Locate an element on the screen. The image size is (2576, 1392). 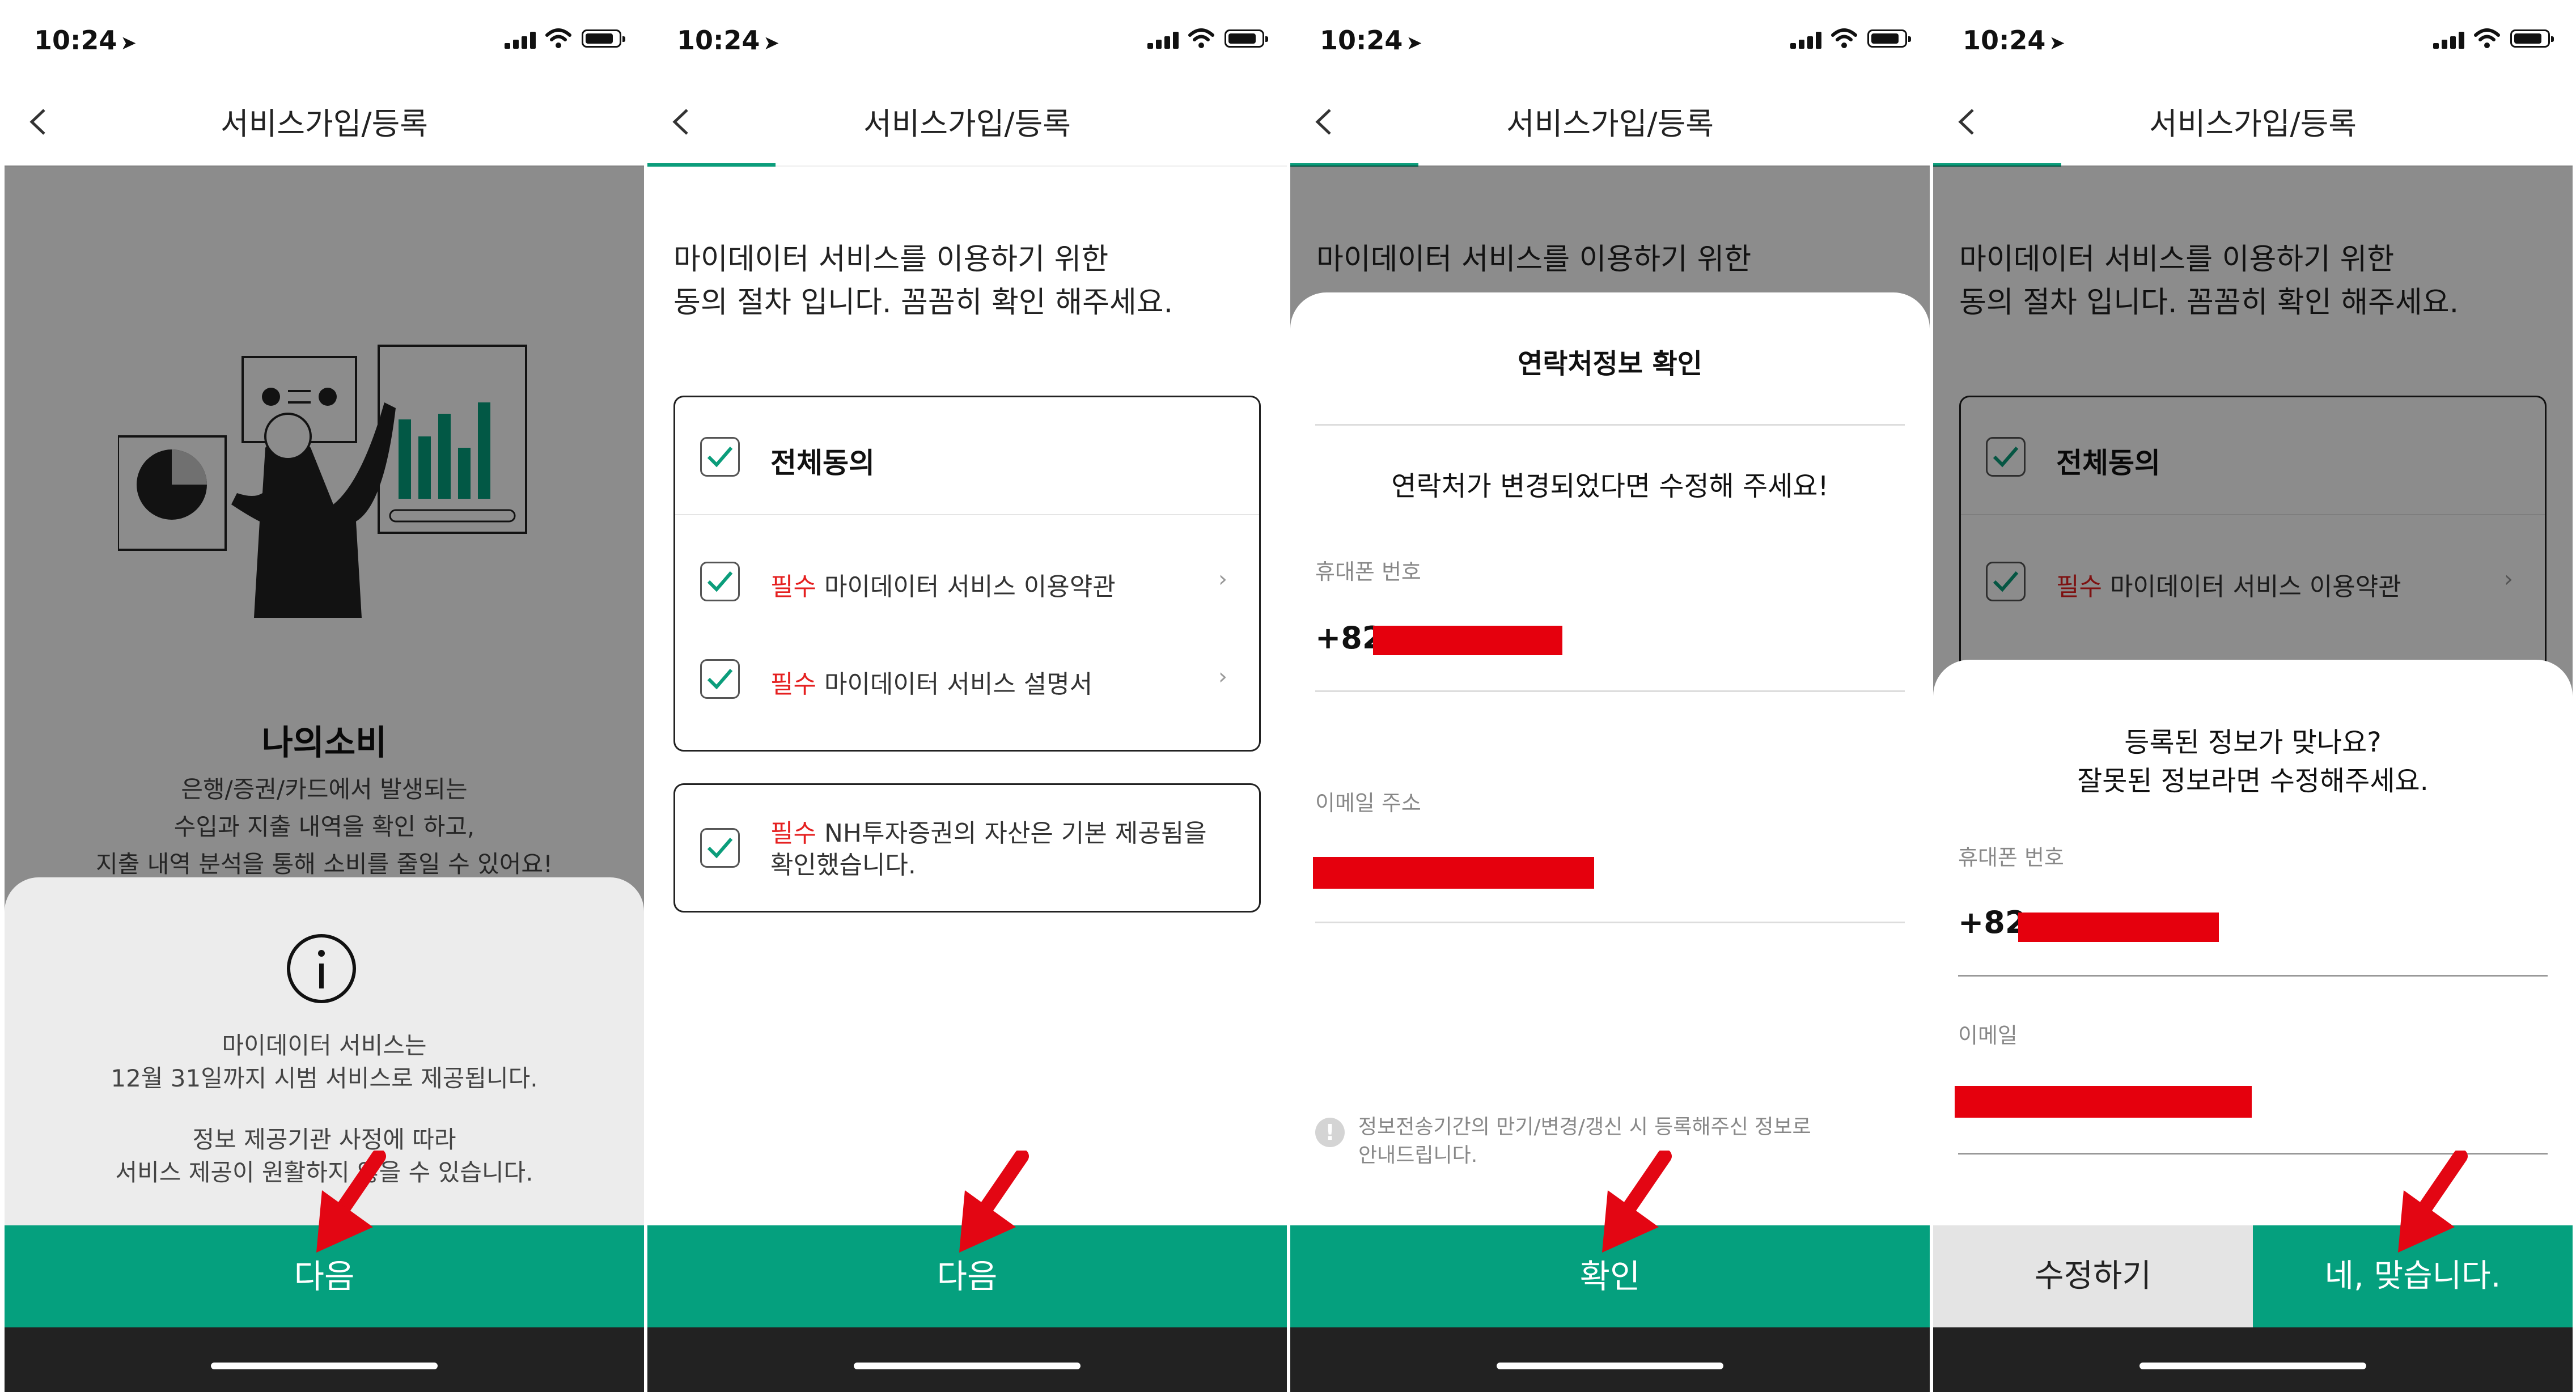
sheet-title: 연락처정보 확인 is located at coordinates (1610, 364).